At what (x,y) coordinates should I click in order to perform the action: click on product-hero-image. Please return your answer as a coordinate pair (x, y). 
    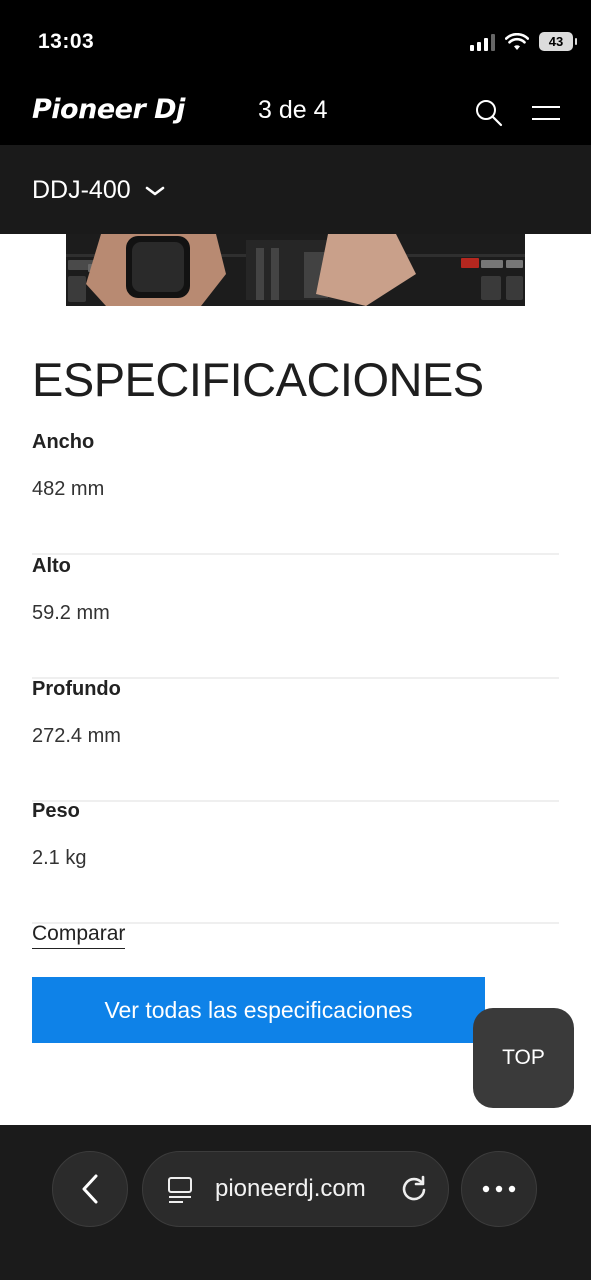
    Looking at the image, I should click on (295, 270).